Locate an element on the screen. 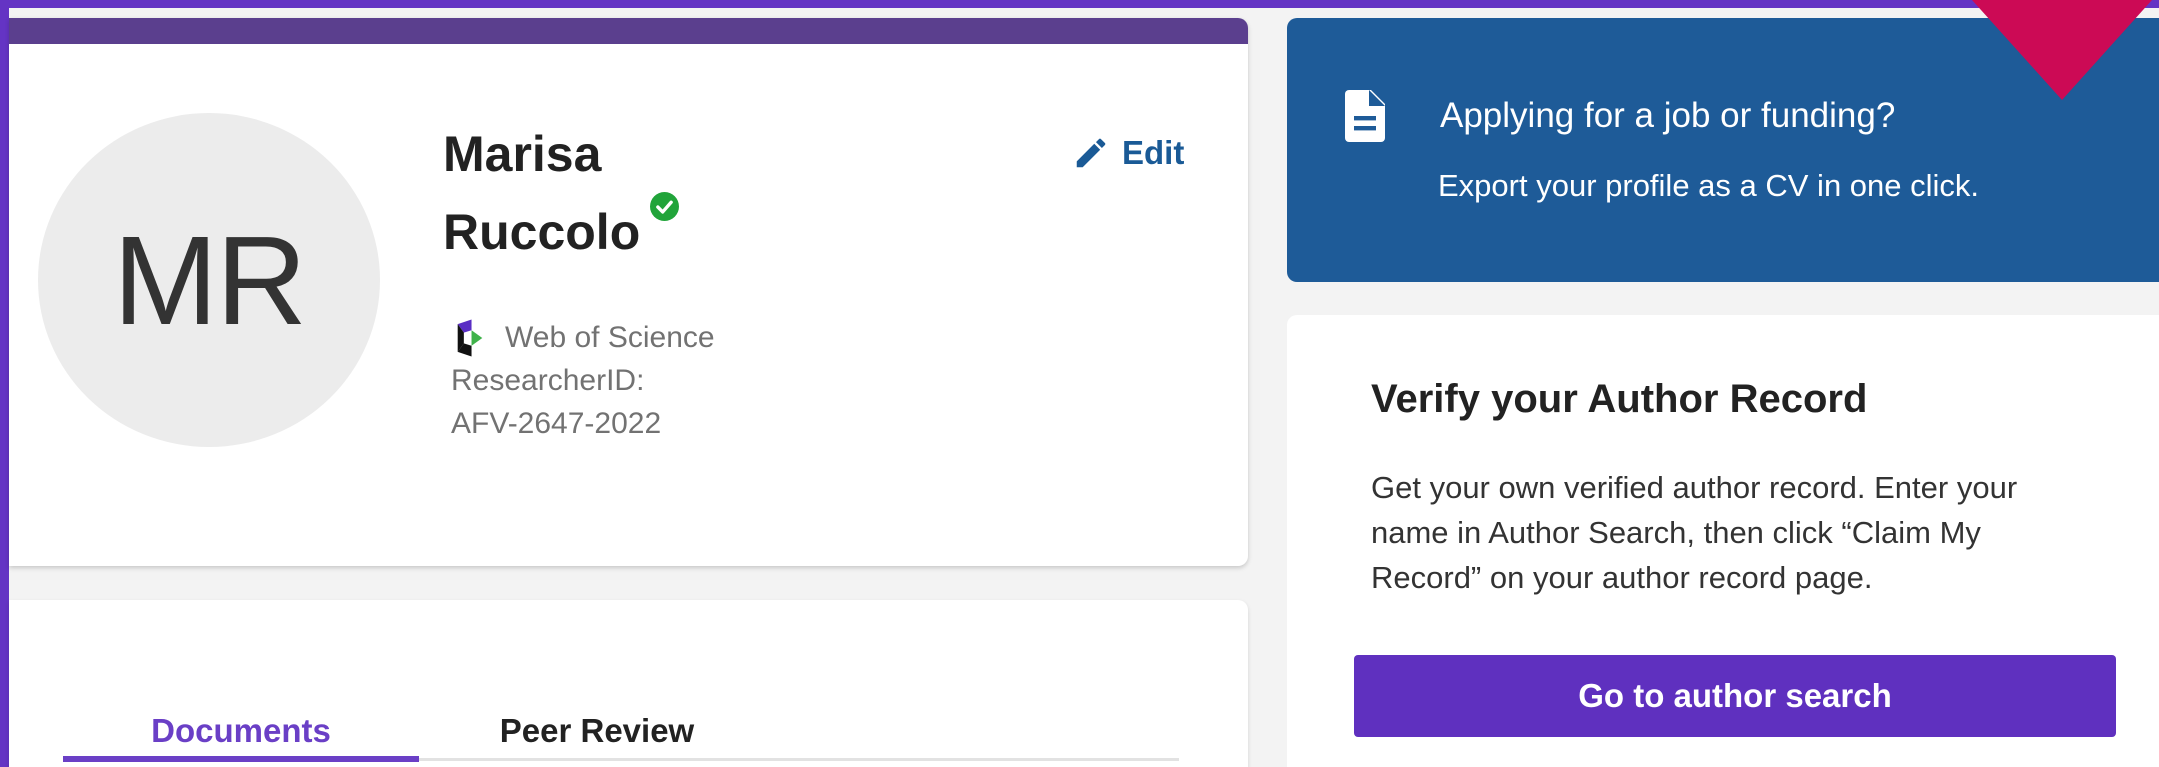  verify-card-title: Verify your Author Record is located at coordinates (1619, 399).